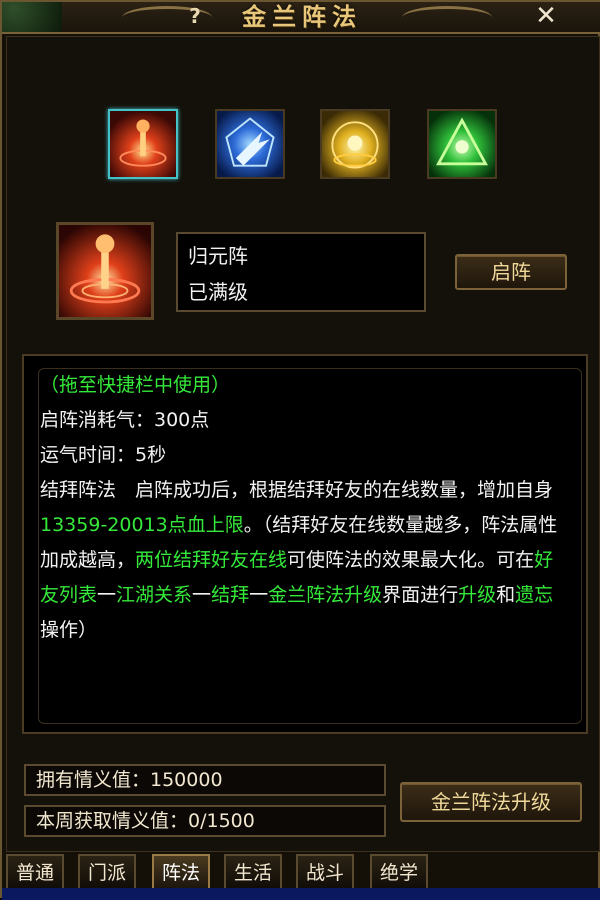 The image size is (600, 900). Describe the element at coordinates (506, 560) in the screenshot. I see `path-text-pre: 。可在` at that location.